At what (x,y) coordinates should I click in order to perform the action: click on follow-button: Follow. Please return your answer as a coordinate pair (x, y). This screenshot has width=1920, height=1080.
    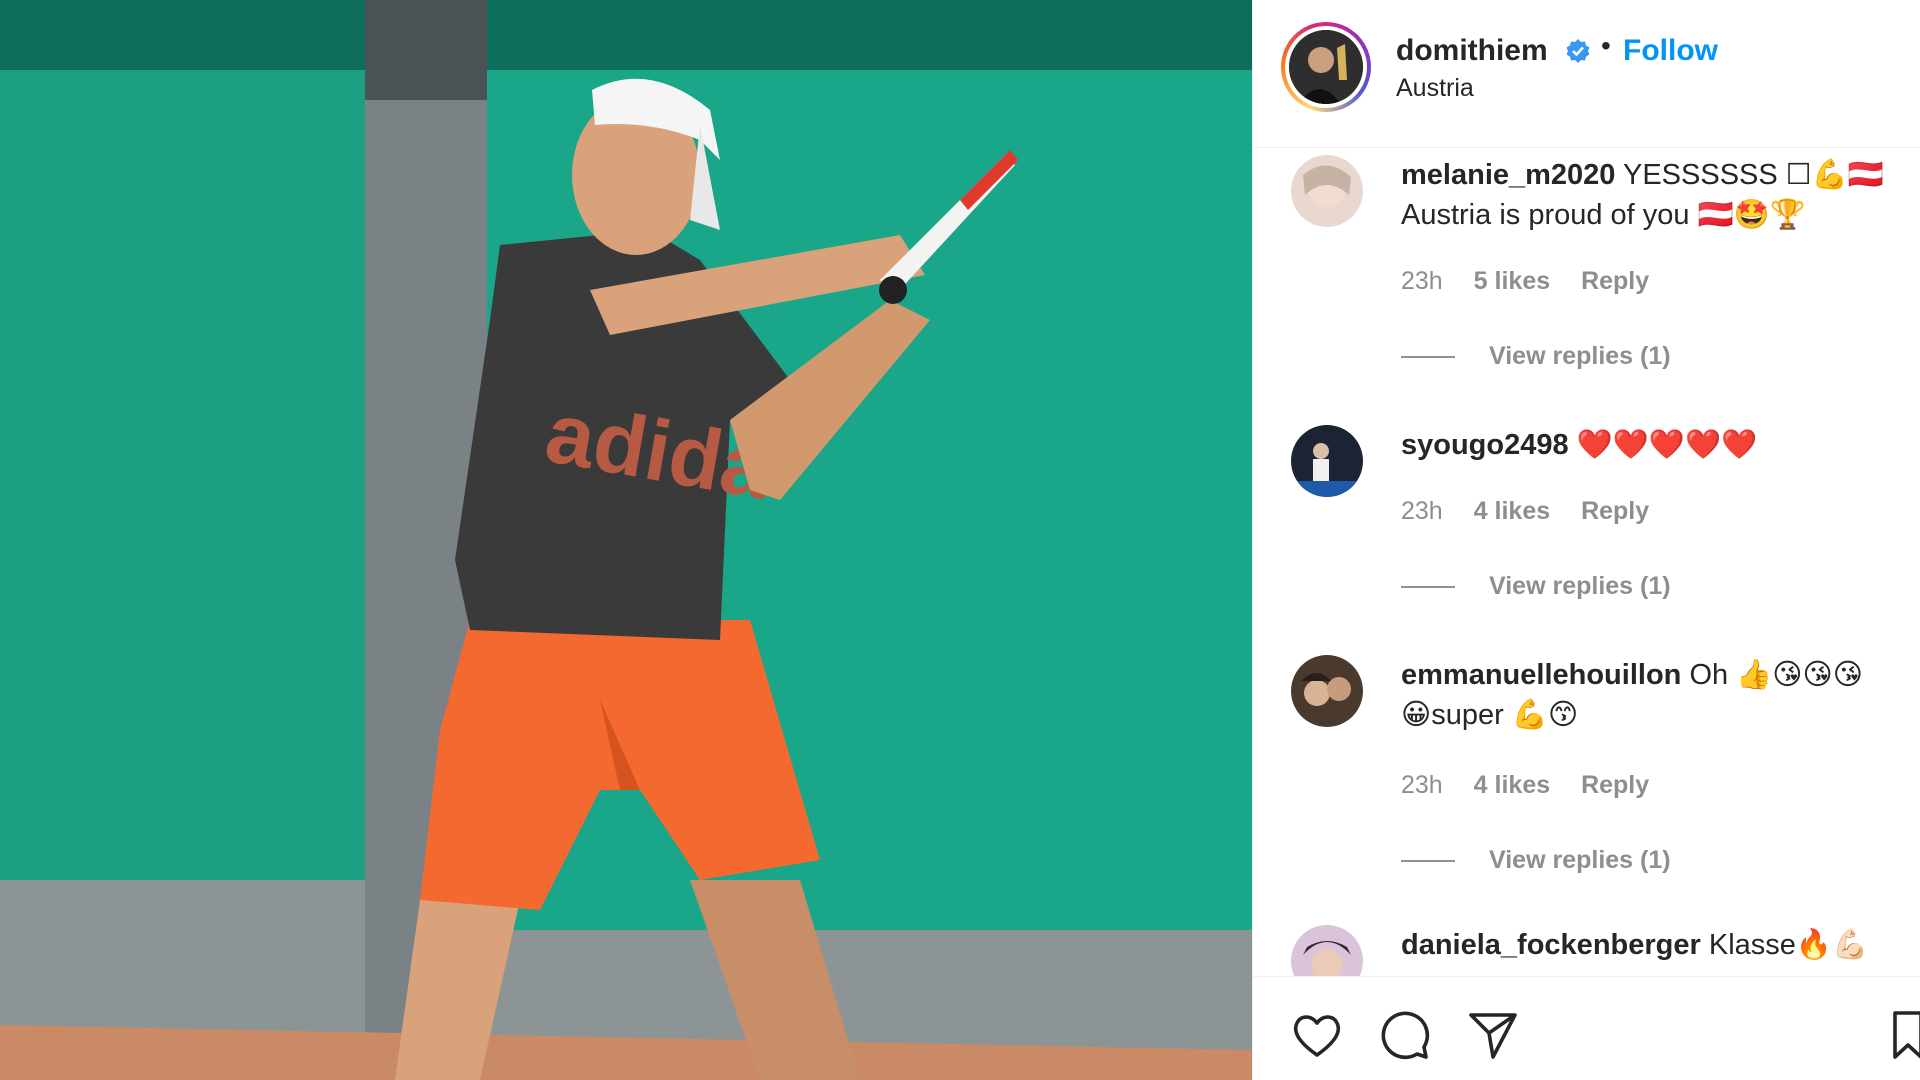
    Looking at the image, I should click on (1670, 51).